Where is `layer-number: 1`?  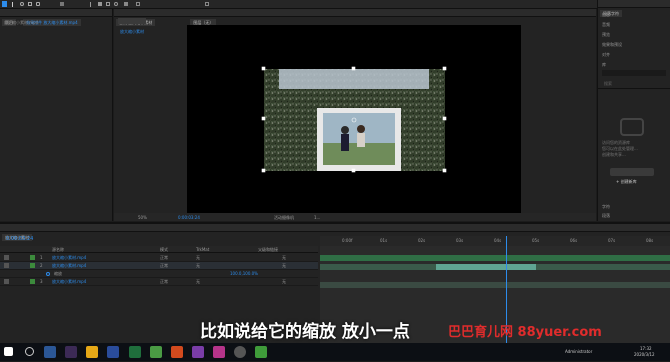 layer-number: 1 is located at coordinates (41, 257).